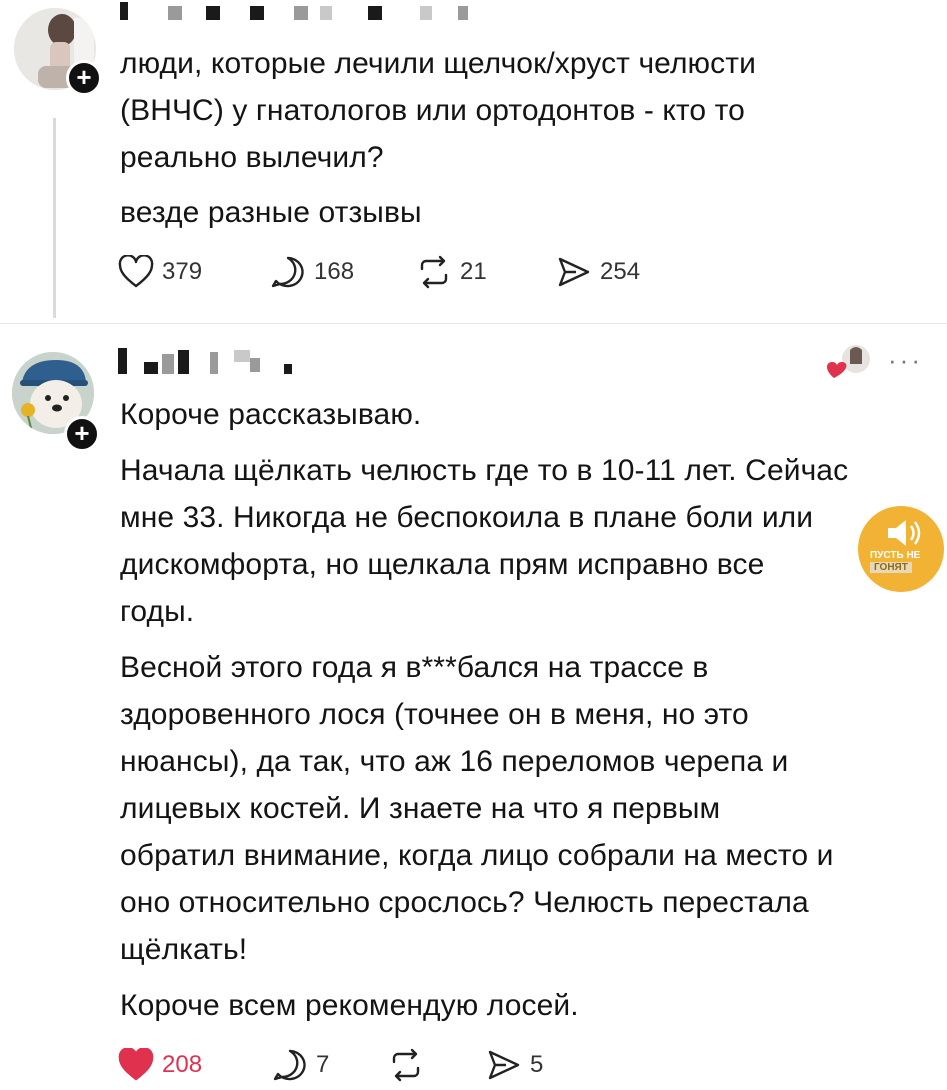  What do you see at coordinates (334, 271) in the screenshot?
I see `comment-count: 168` at bounding box center [334, 271].